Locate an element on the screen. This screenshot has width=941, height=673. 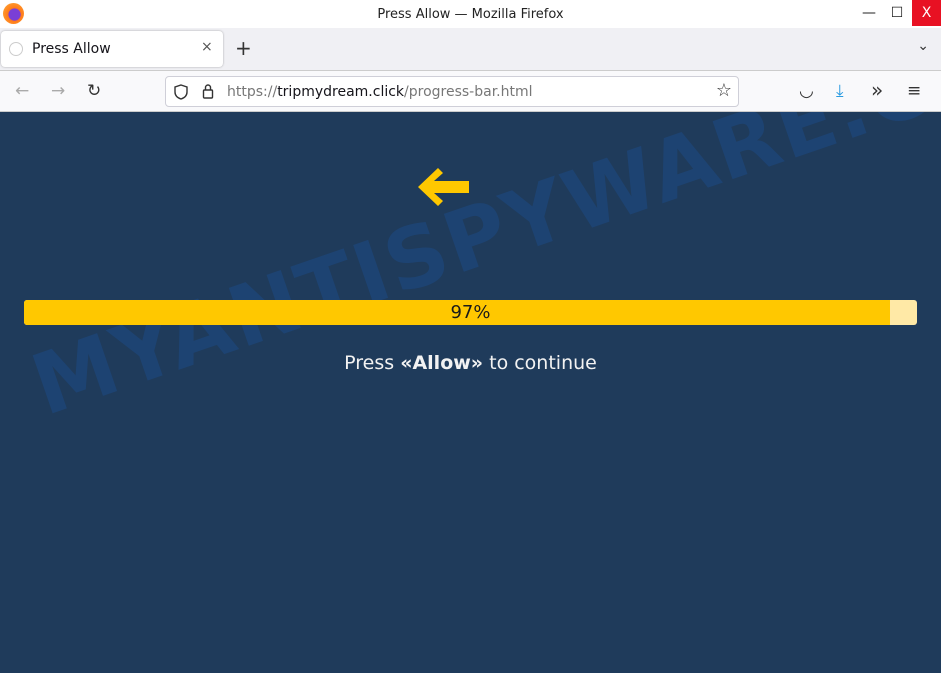
close-window-button: X is located at coordinates (926, 13).